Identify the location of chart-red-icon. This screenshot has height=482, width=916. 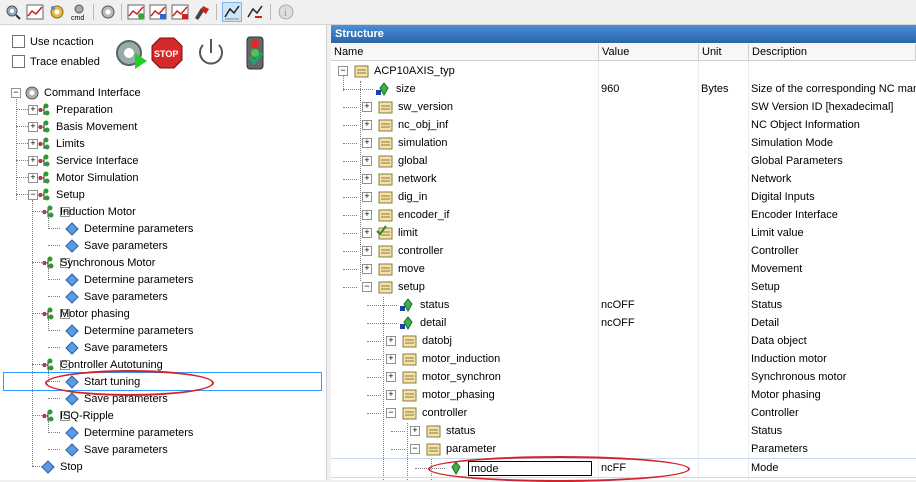
(180, 12).